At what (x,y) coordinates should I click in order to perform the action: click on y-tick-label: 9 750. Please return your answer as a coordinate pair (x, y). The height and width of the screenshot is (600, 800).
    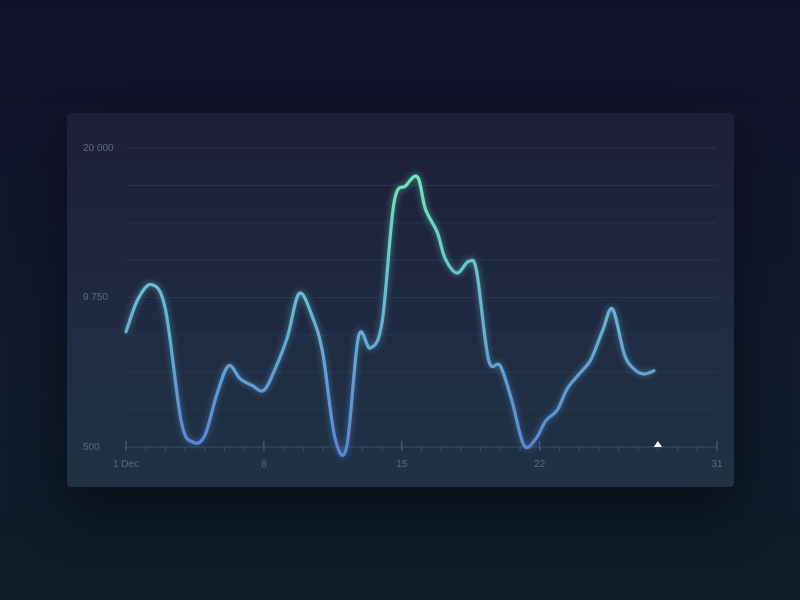
    Looking at the image, I should click on (95, 297).